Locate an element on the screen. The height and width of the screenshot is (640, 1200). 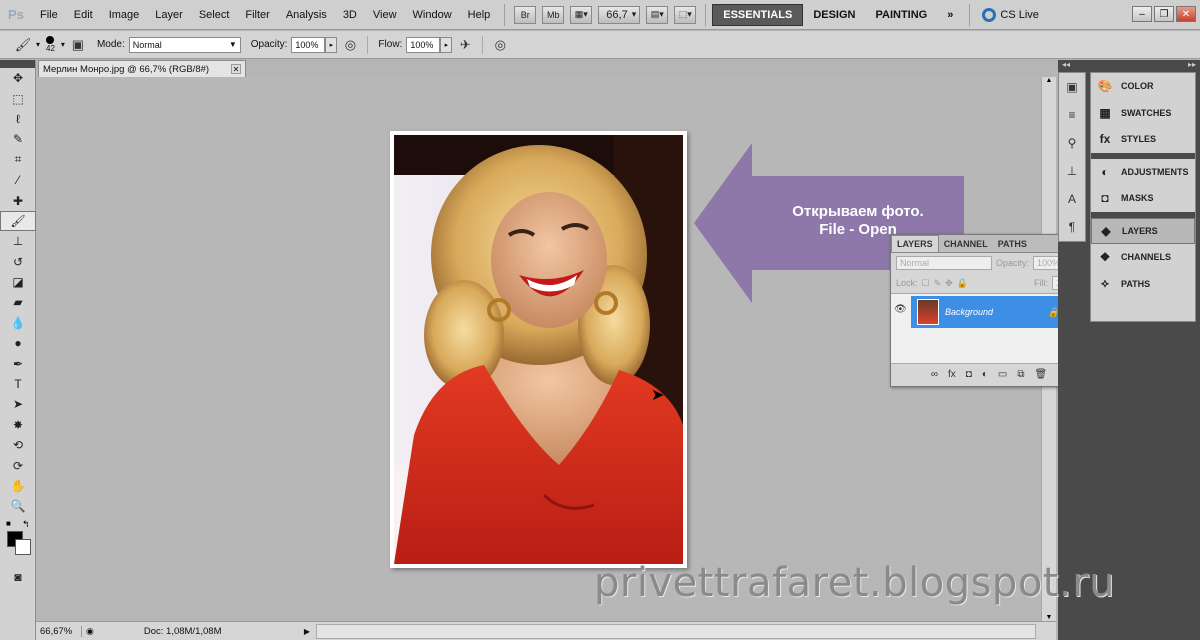
default-colors-icon: ■ is located at coordinates (8, 523).